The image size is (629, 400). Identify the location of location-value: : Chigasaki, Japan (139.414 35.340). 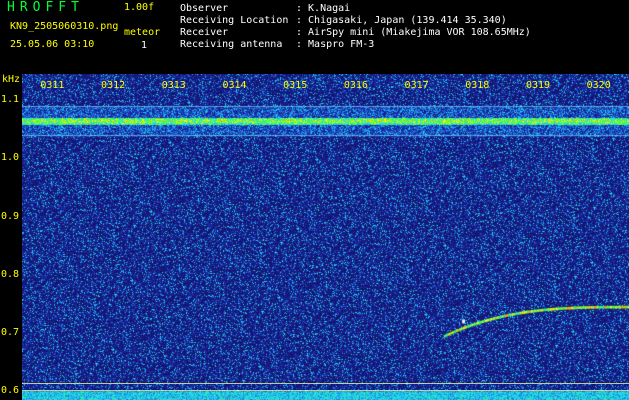
(401, 20).